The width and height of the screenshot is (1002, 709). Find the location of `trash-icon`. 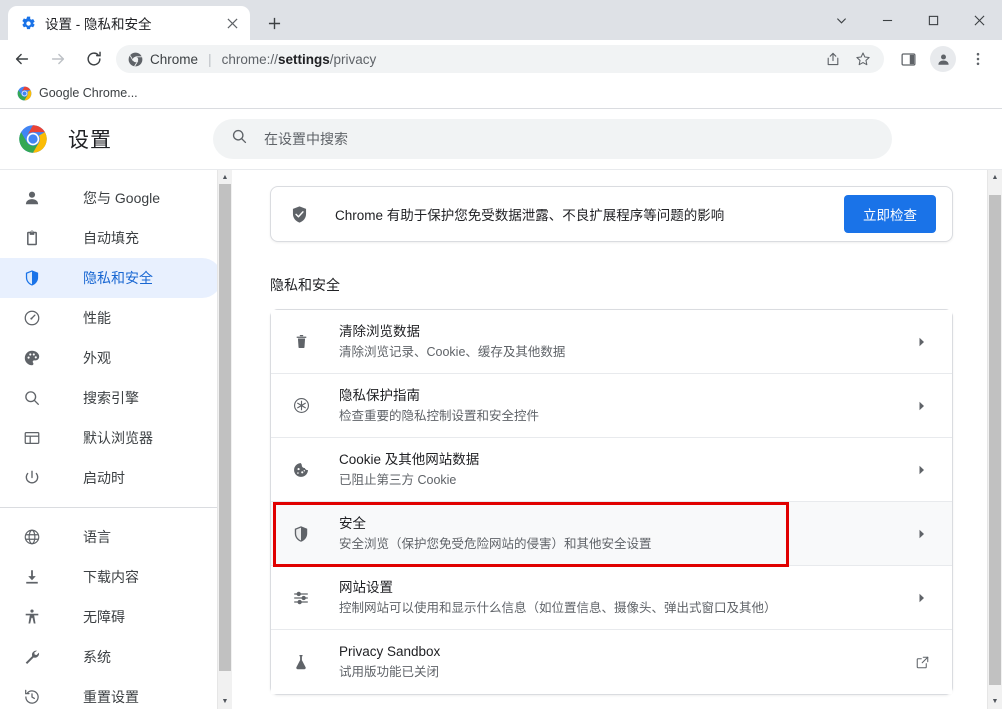

trash-icon is located at coordinates (301, 342).